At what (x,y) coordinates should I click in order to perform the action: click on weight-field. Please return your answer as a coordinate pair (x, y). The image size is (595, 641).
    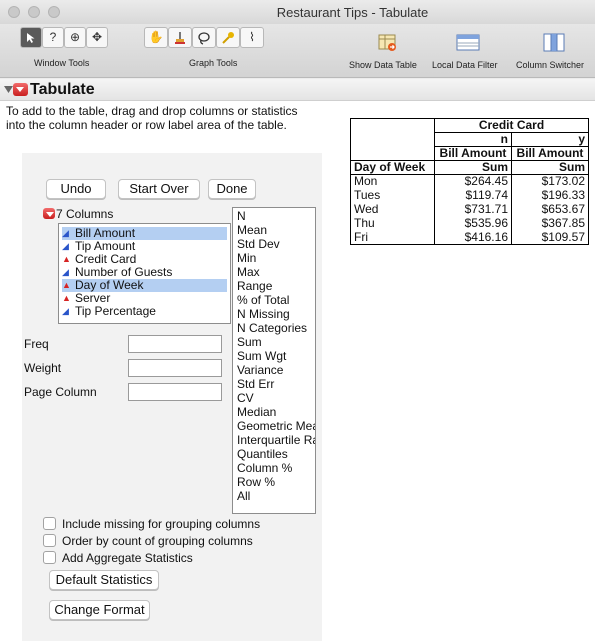
    Looking at the image, I should click on (175, 368).